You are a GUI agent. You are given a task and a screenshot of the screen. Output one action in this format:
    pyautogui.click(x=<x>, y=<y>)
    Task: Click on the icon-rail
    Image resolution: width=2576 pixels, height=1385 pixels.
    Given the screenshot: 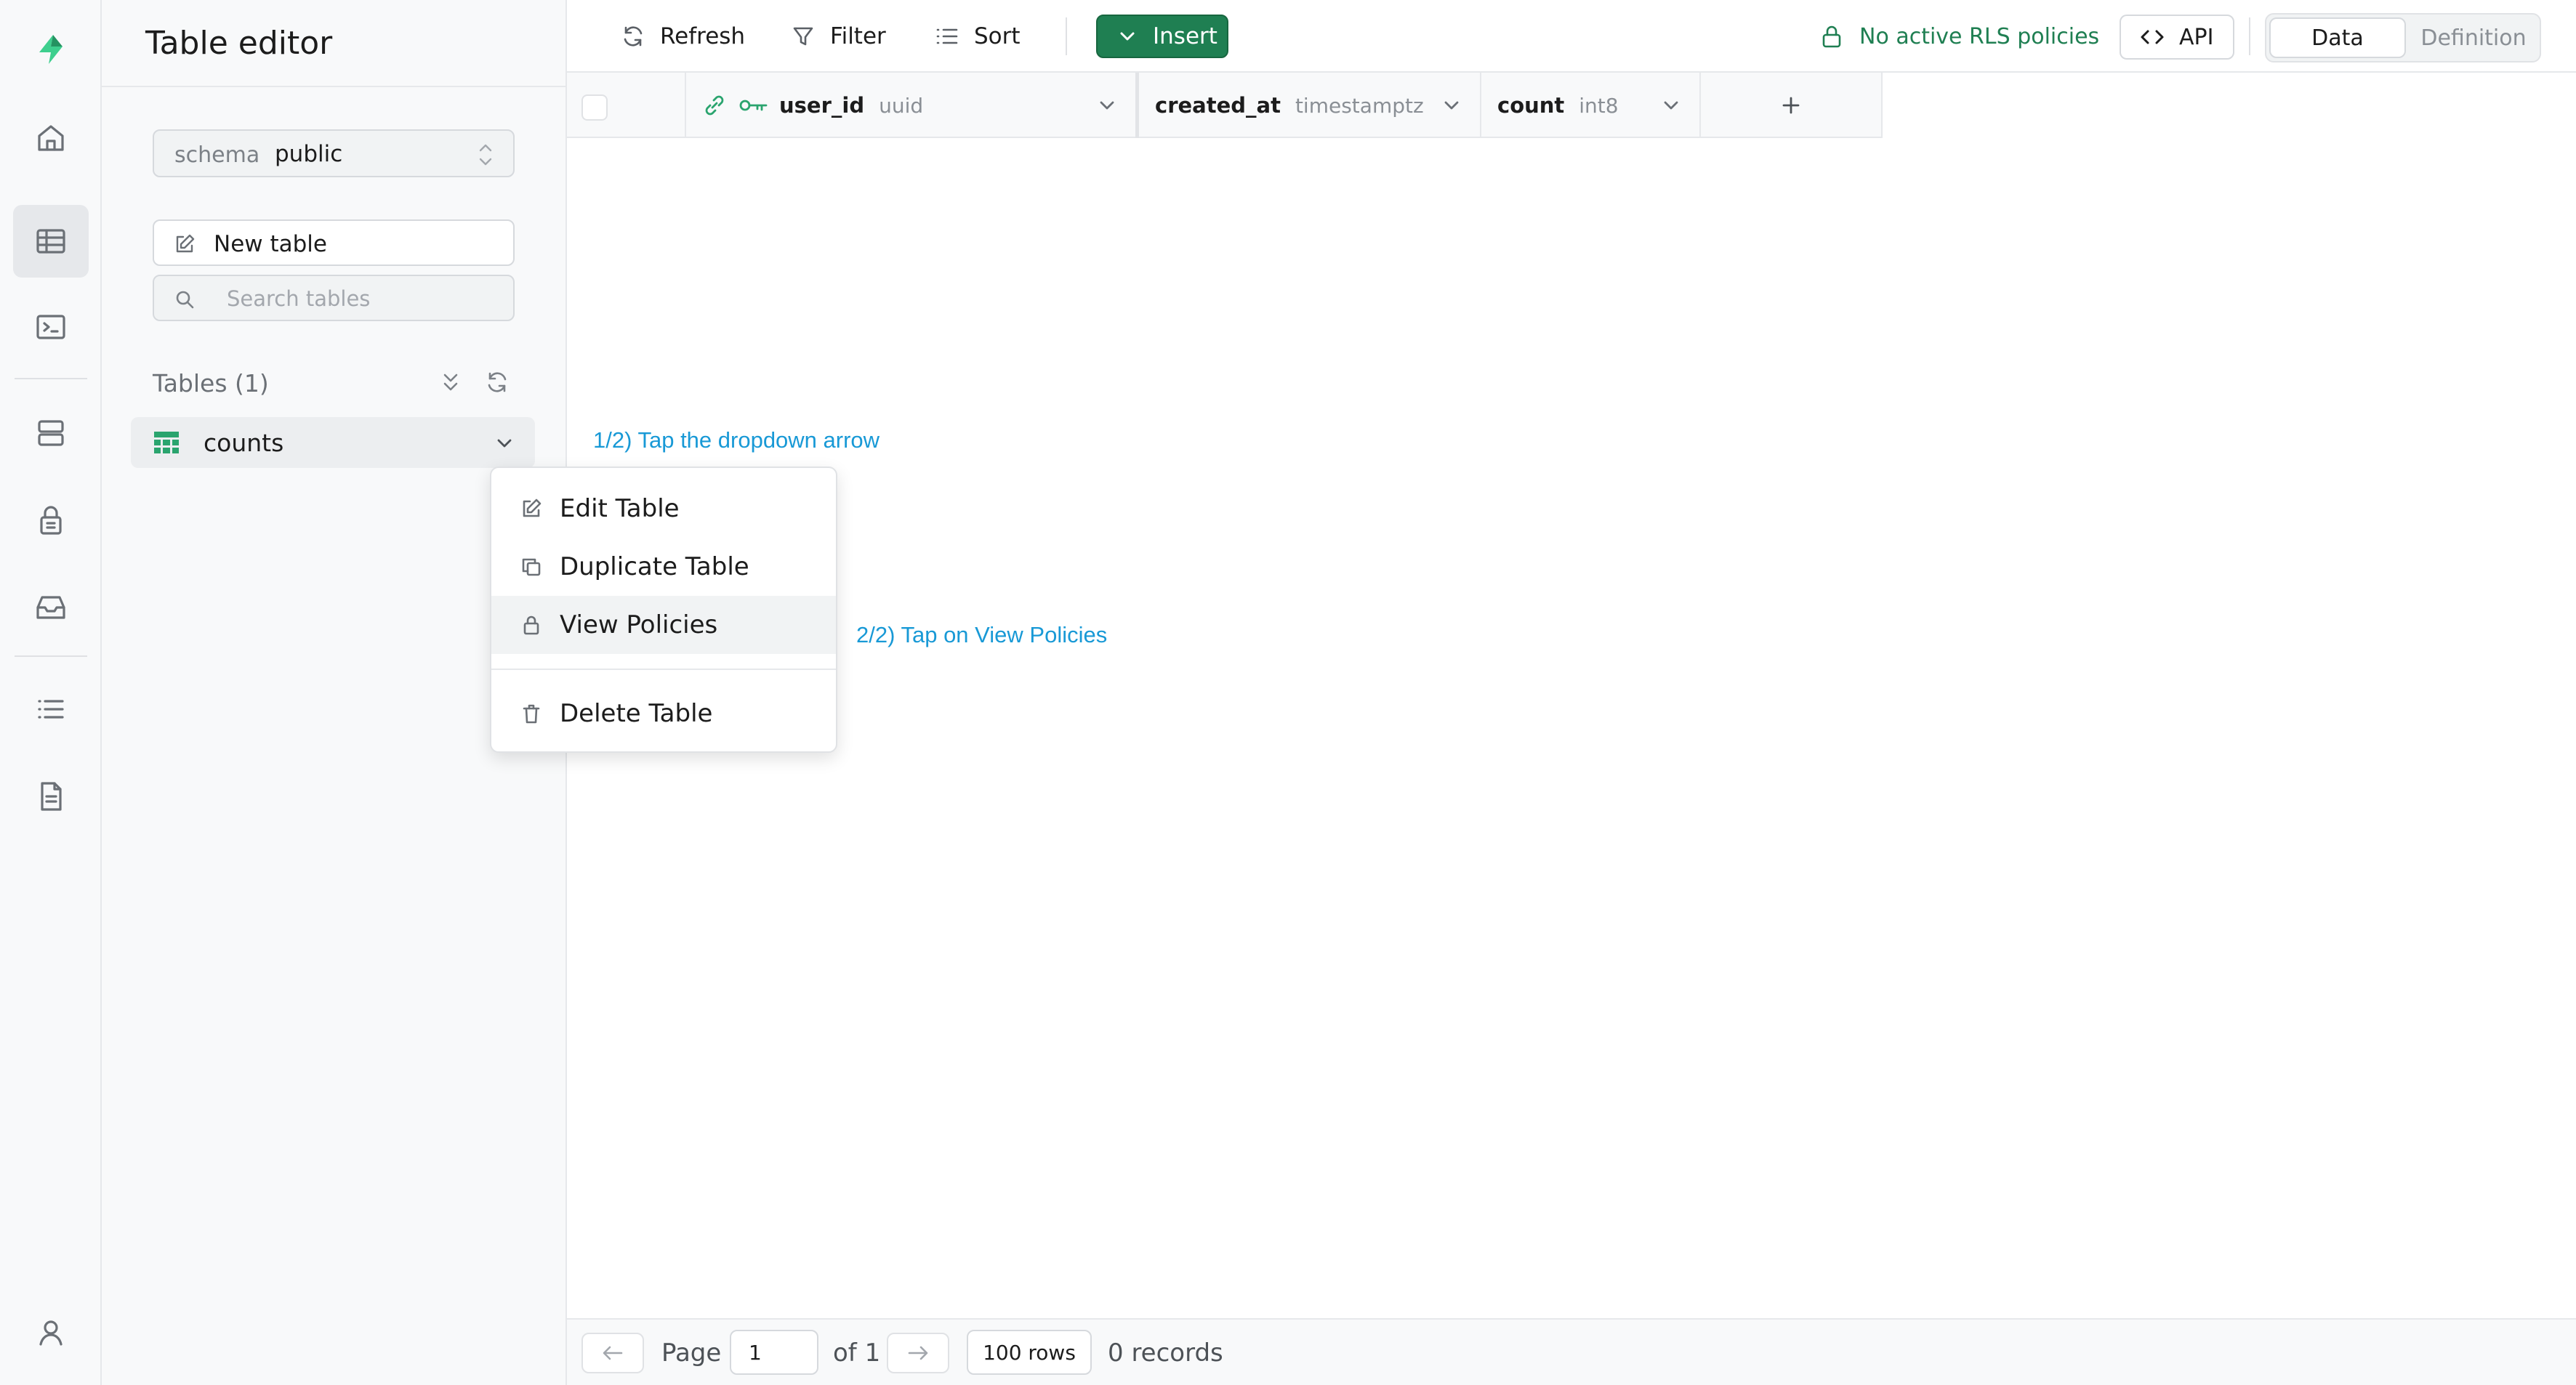 What is the action you would take?
    pyautogui.click(x=51, y=692)
    